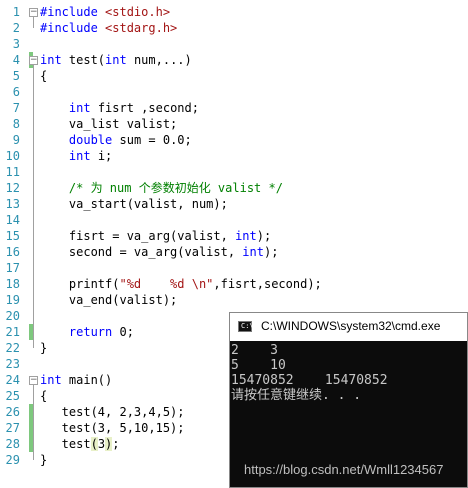 The height and width of the screenshot is (488, 468). What do you see at coordinates (12, 412) in the screenshot?
I see `line-number: 26` at bounding box center [12, 412].